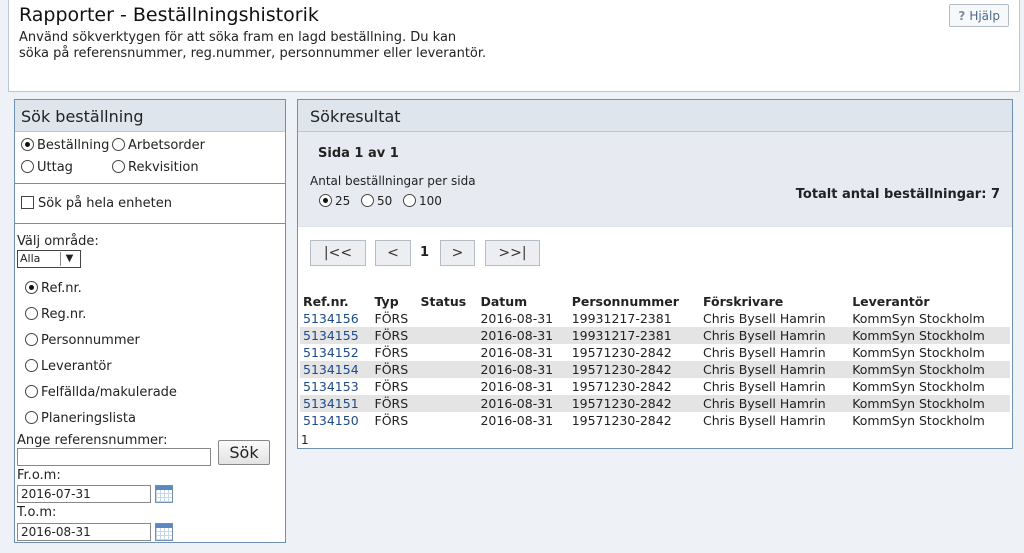 The image size is (1024, 553). Describe the element at coordinates (393, 253) in the screenshot. I see `pager-prev-button: <` at that location.